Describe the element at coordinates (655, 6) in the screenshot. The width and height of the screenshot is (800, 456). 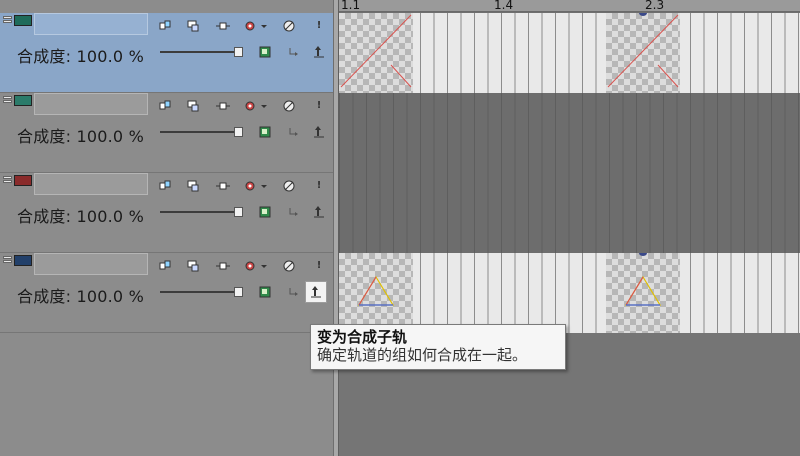
I see `ruler-label: 2.3` at that location.